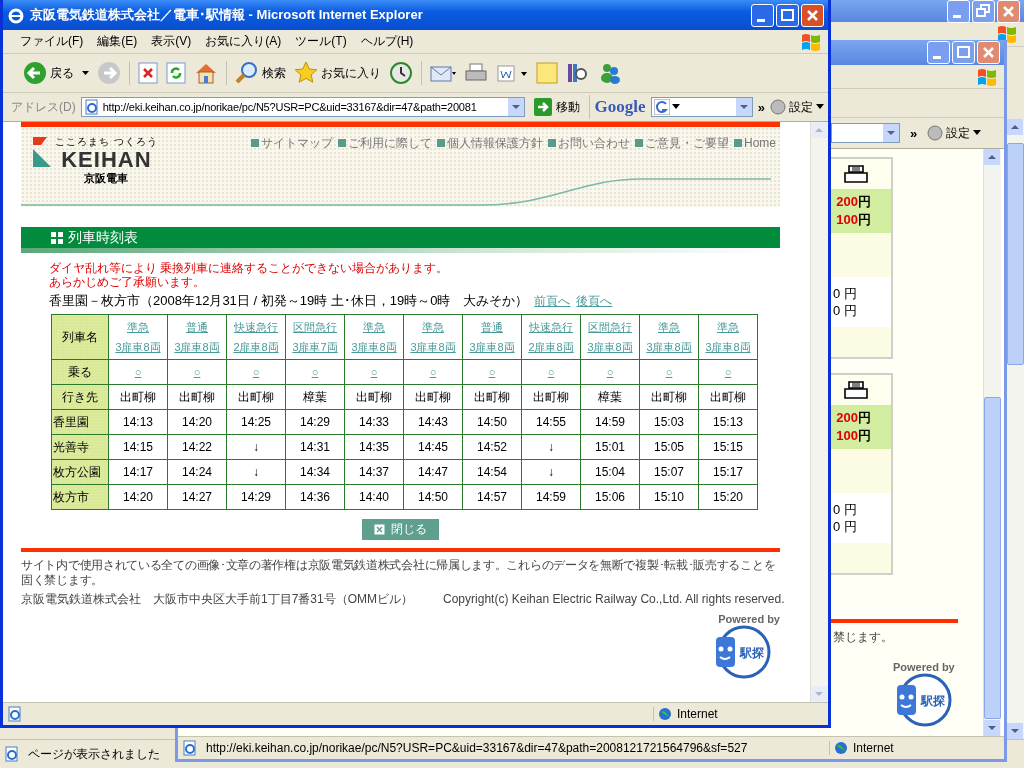  Describe the element at coordinates (94, 754) in the screenshot. I see `status-text: ページが表示されました` at that location.